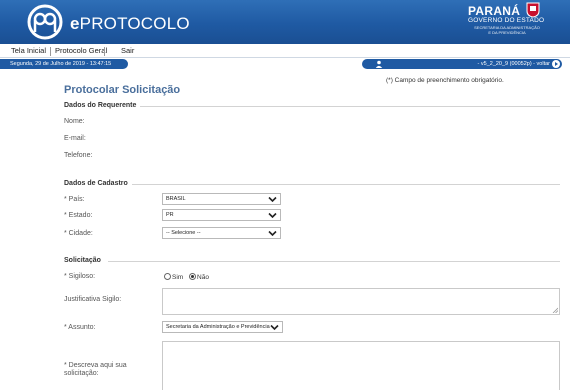 Image resolution: width=570 pixels, height=390 pixels. Describe the element at coordinates (361, 365) in the screenshot. I see `descricao-textarea` at that location.